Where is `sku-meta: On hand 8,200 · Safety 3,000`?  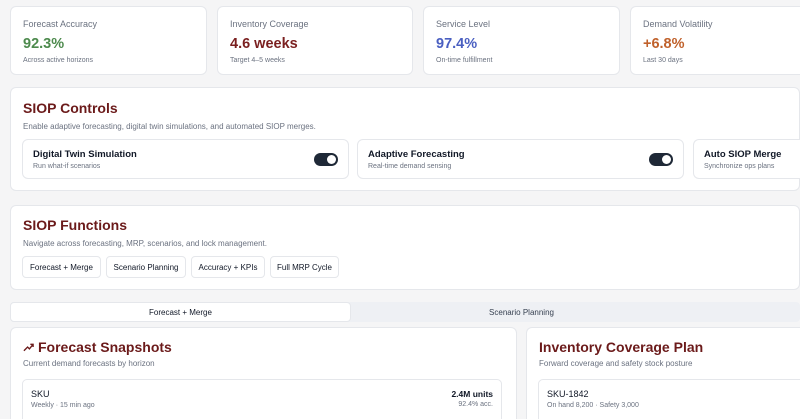
sku-meta: On hand 8,200 · Safety 3,000 is located at coordinates (593, 405).